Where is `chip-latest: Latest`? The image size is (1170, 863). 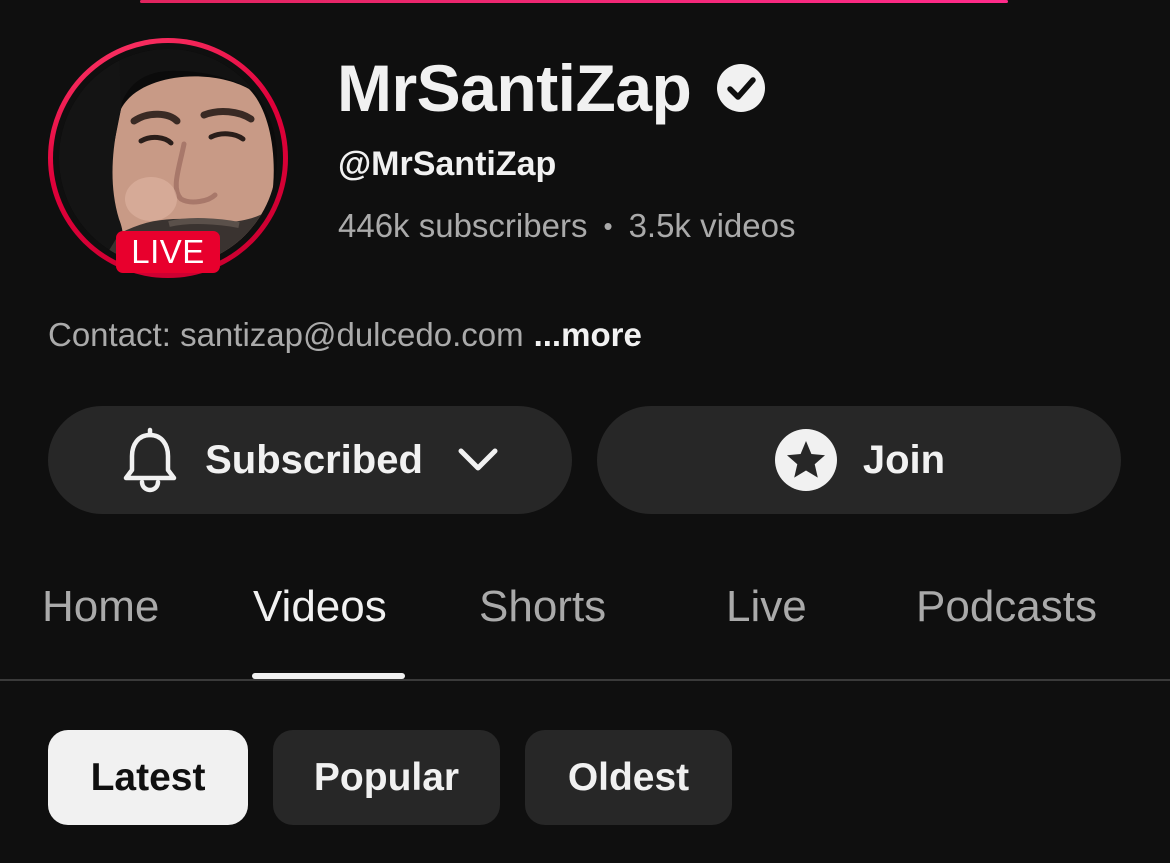 chip-latest: Latest is located at coordinates (148, 777).